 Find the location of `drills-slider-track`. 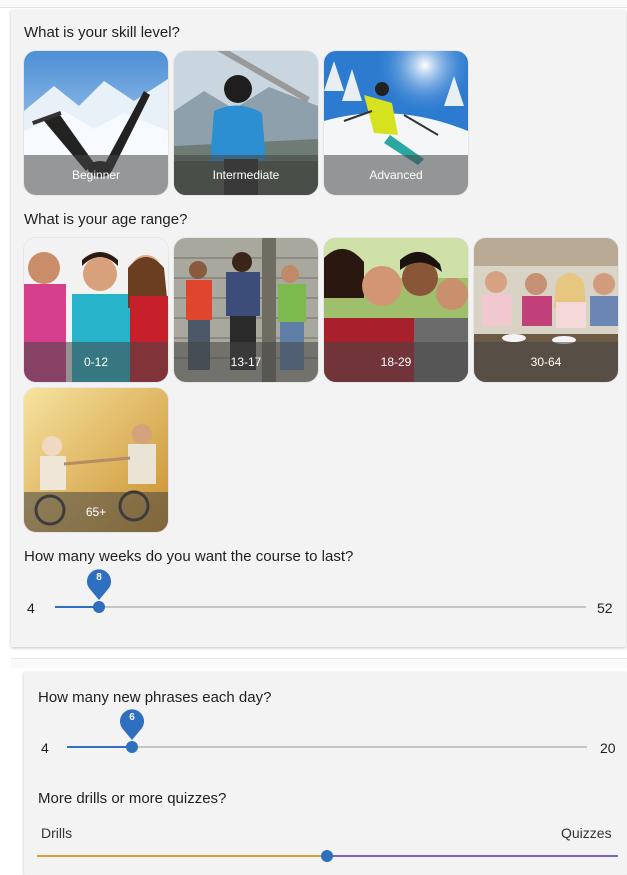

drills-slider-track is located at coordinates (182, 856).